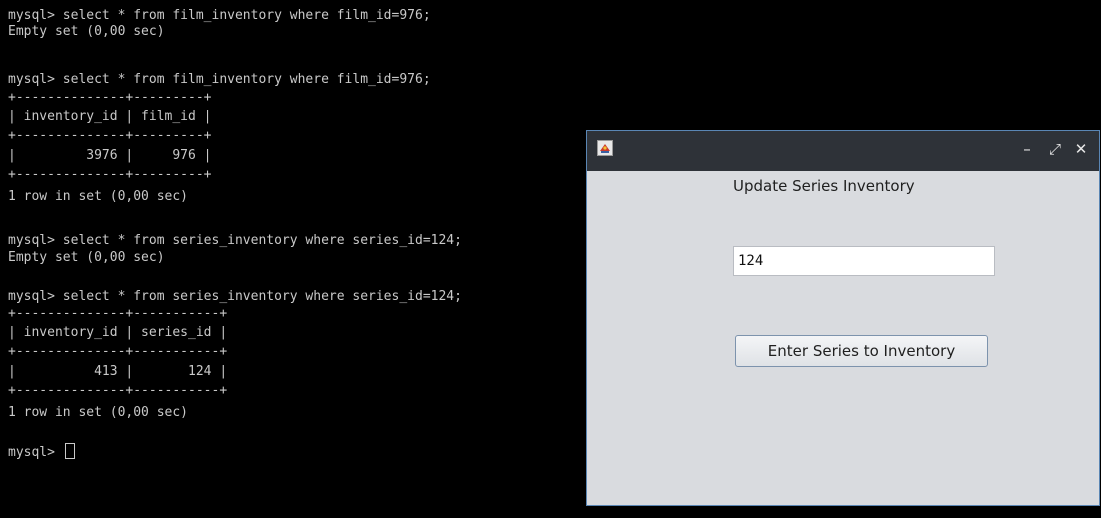  What do you see at coordinates (35, 452) in the screenshot?
I see `terminal-prompt: mysql>` at bounding box center [35, 452].